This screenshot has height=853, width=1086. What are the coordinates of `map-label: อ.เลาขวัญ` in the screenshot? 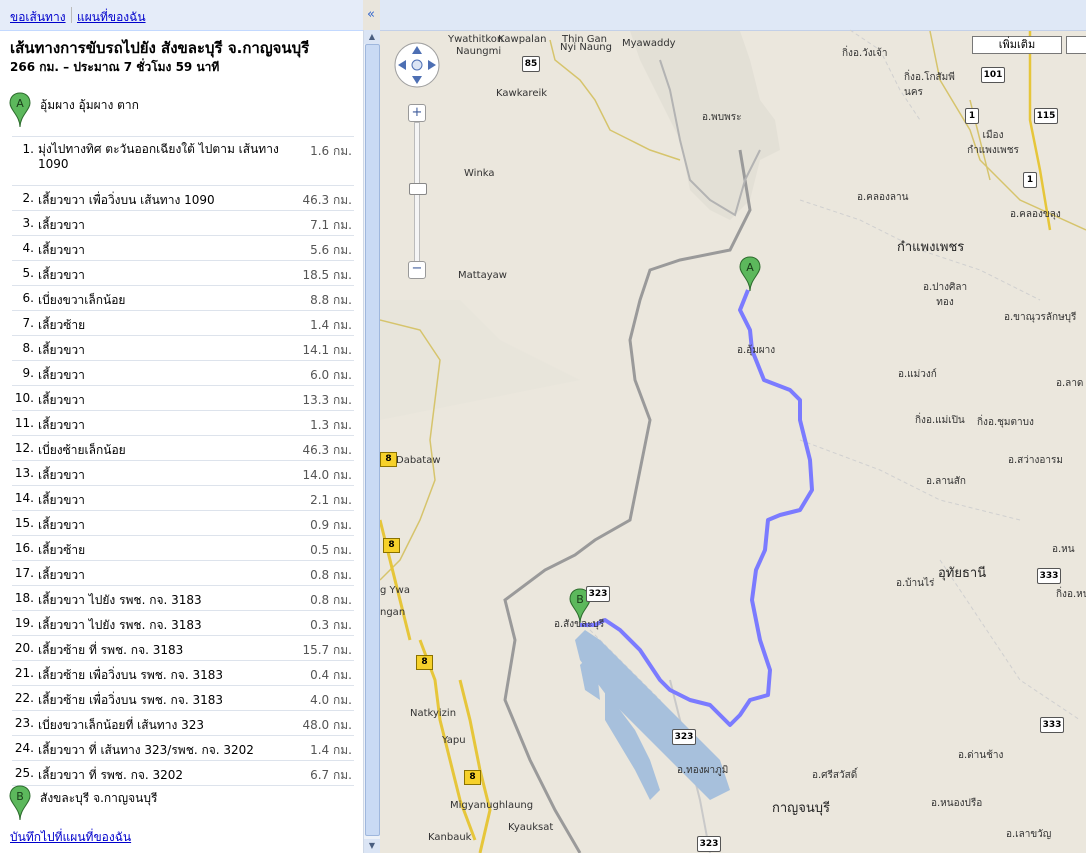 It's located at (1029, 834).